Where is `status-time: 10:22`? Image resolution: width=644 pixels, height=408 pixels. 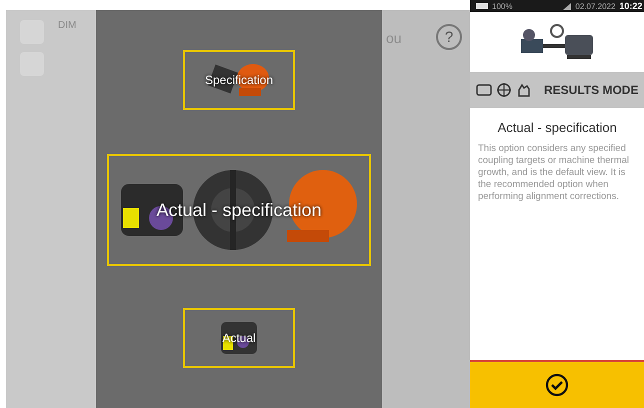 status-time: 10:22 is located at coordinates (630, 6).